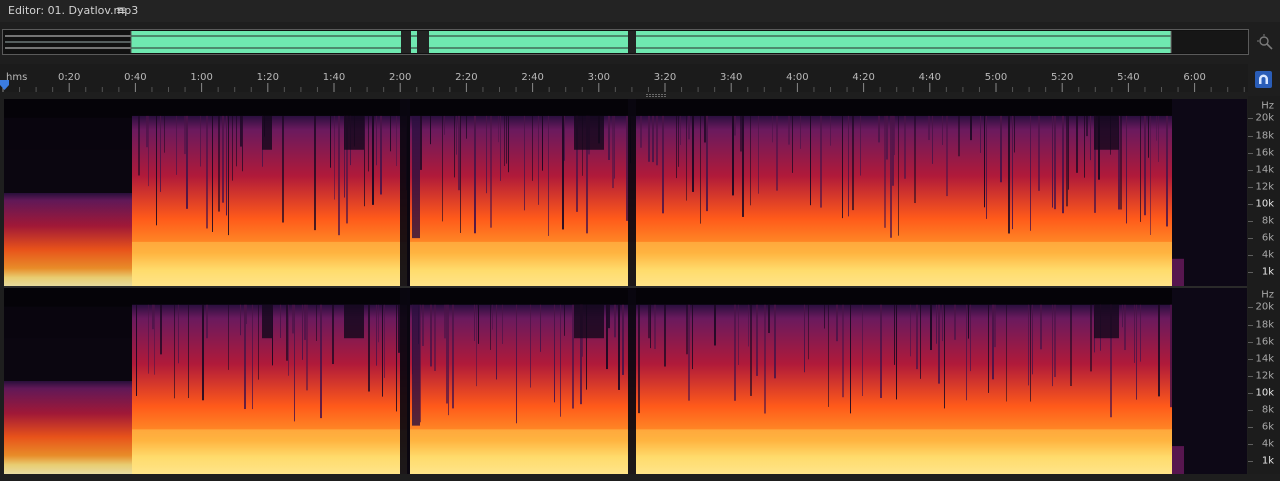  I want to click on overview-navigator, so click(625, 42).